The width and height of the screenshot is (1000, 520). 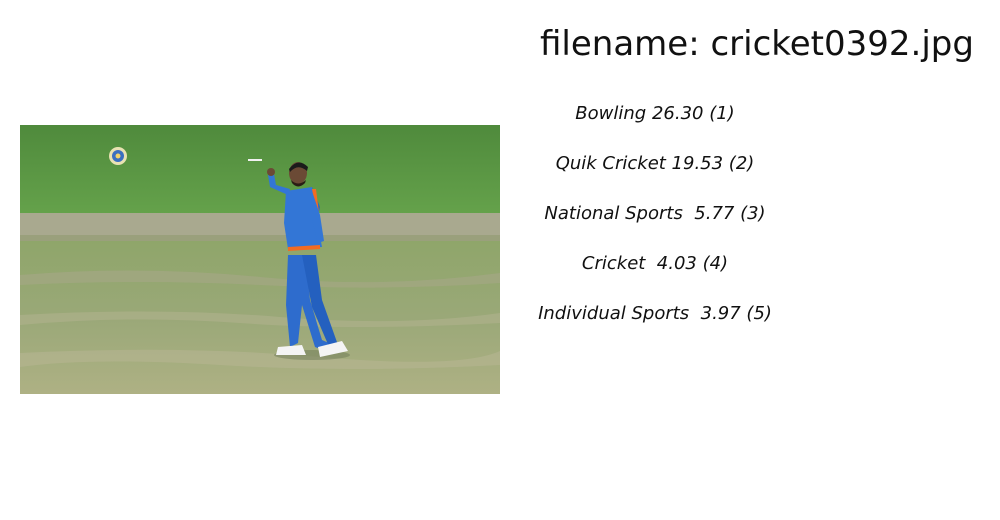 What do you see at coordinates (655, 213) in the screenshot?
I see `prediction-item-3: National Sports 5.77 (3)` at bounding box center [655, 213].